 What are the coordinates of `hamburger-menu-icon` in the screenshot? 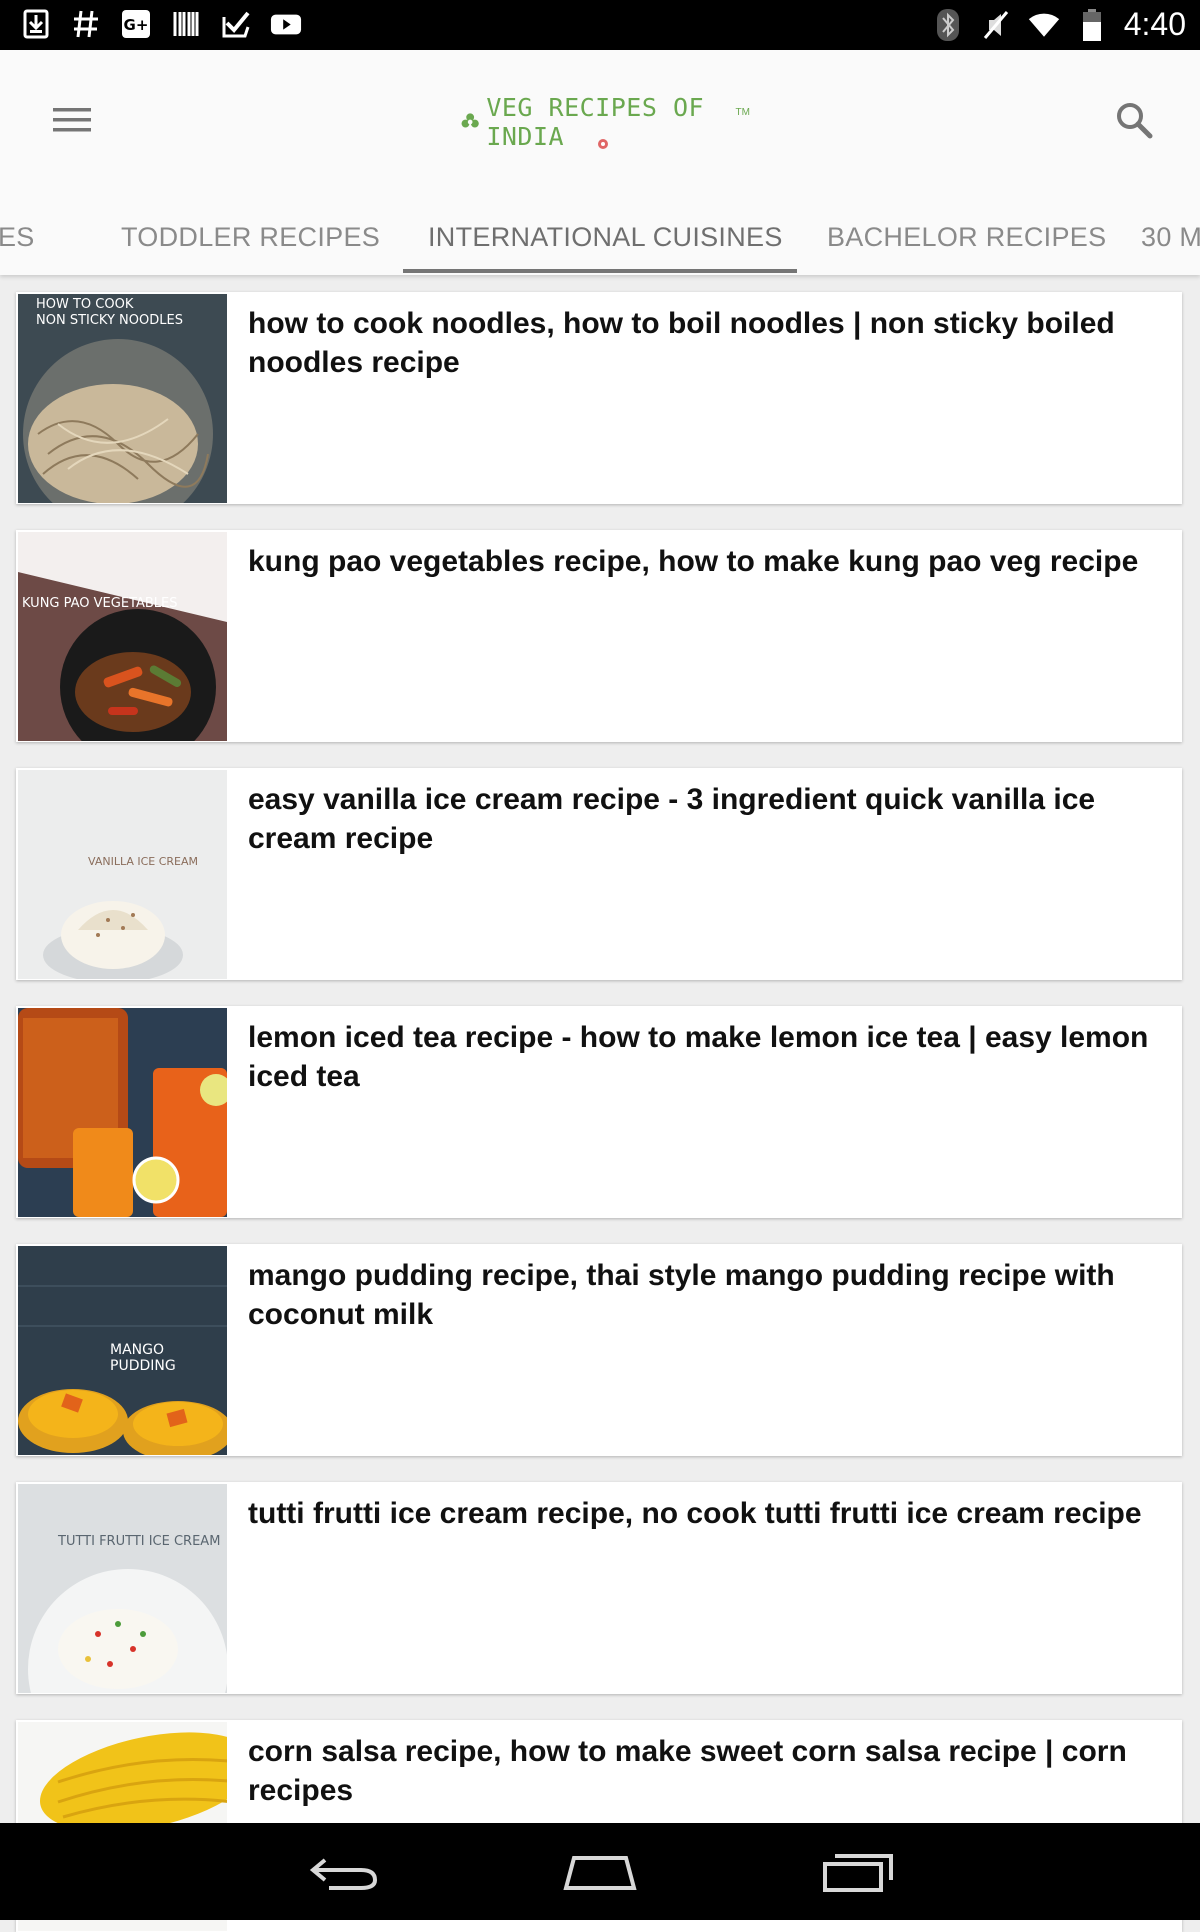 It's located at (72, 120).